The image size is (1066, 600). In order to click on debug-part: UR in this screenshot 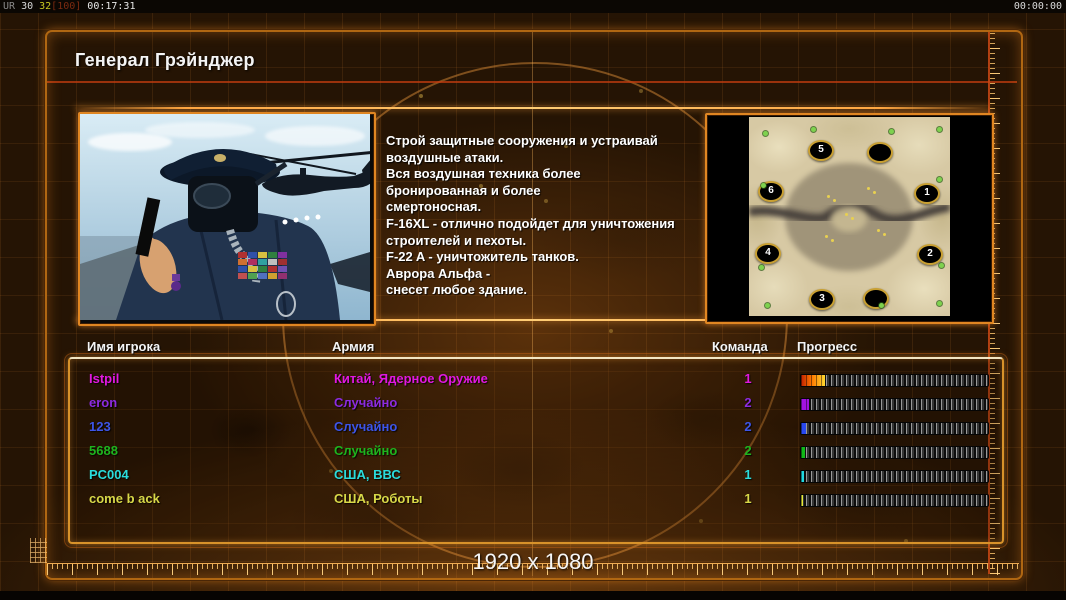, I will do `click(12, 6)`.